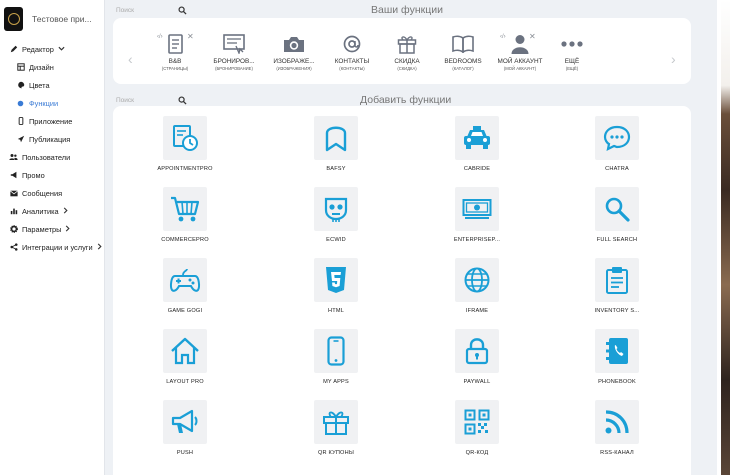 Image resolution: width=730 pixels, height=475 pixels. What do you see at coordinates (185, 138) in the screenshot?
I see `appointment-icon` at bounding box center [185, 138].